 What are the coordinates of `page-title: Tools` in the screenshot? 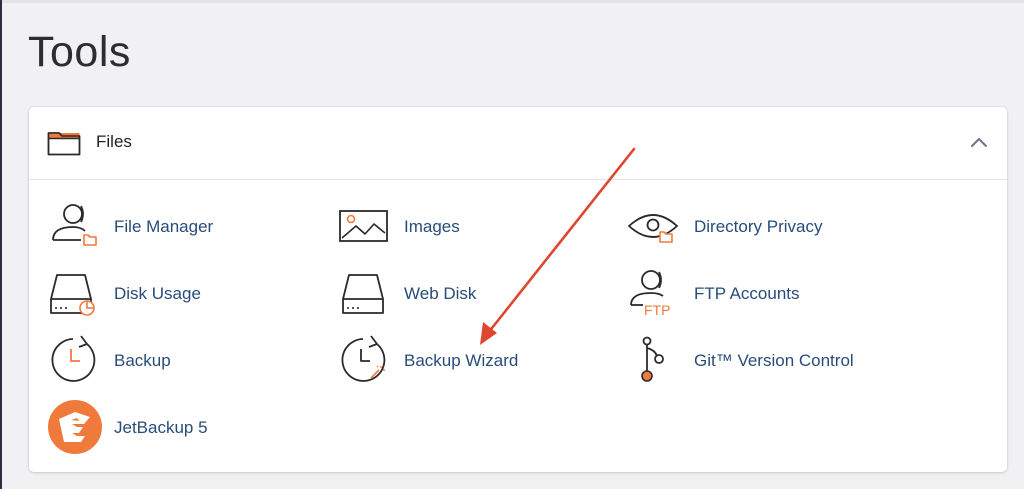 It's located at (79, 52).